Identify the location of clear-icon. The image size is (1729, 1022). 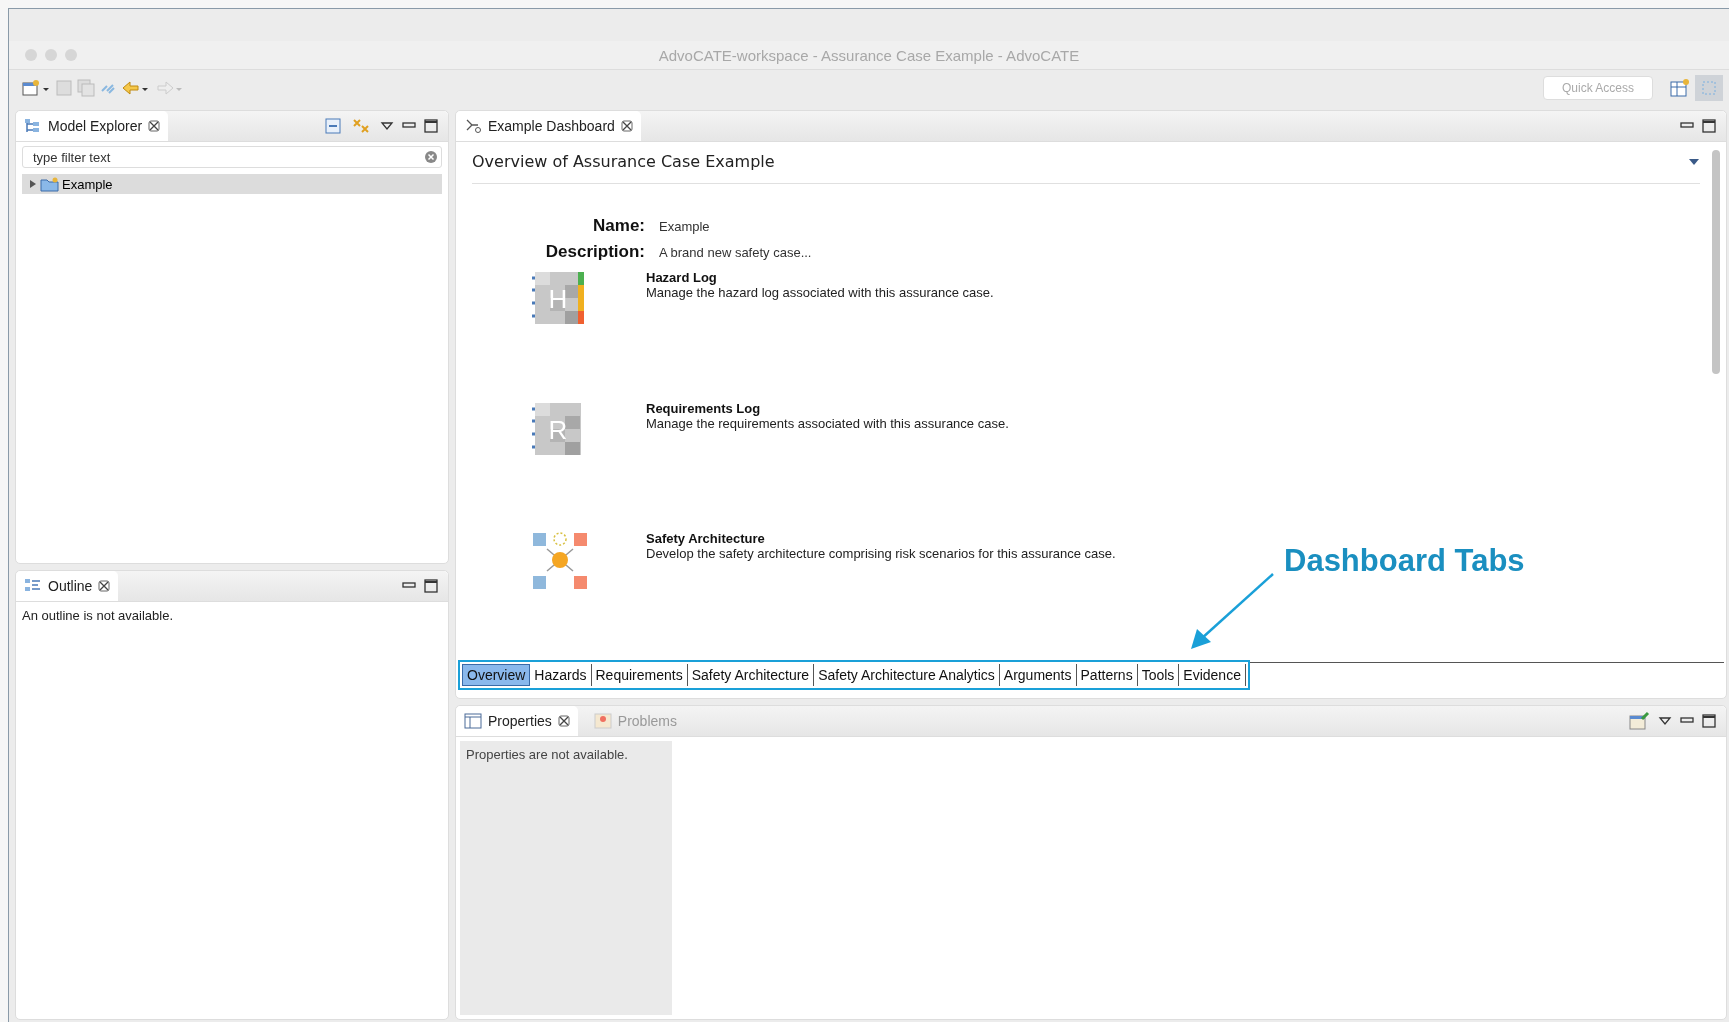
(431, 157).